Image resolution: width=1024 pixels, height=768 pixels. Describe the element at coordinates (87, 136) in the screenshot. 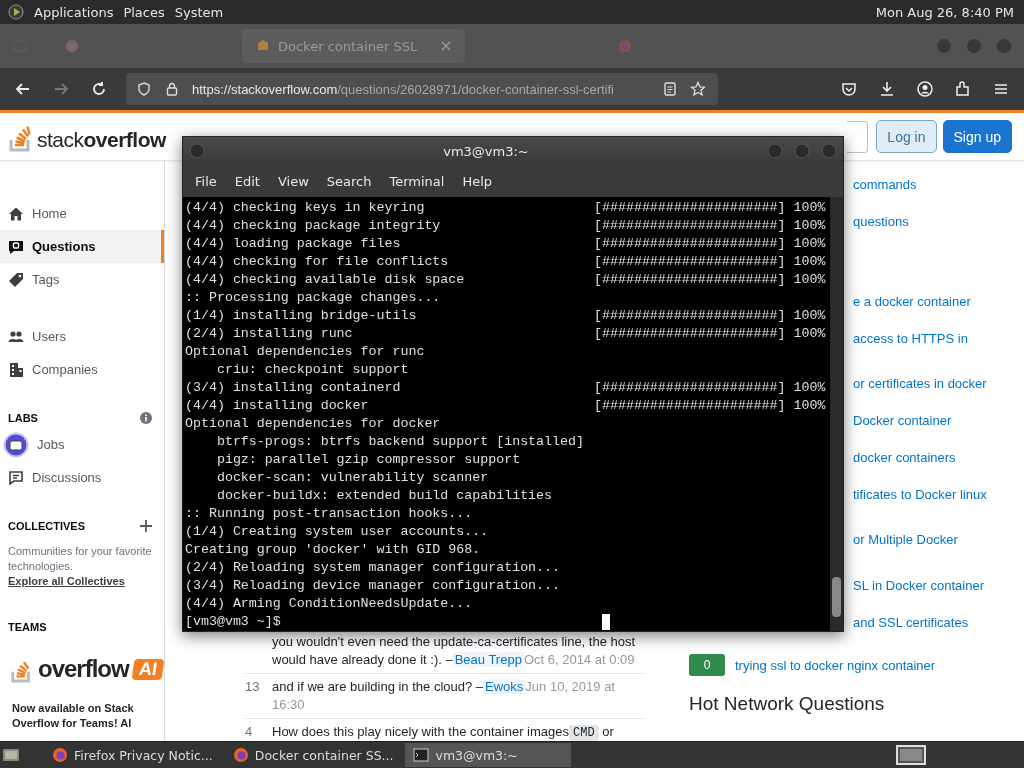

I see `site-logo: stackoverflow` at that location.